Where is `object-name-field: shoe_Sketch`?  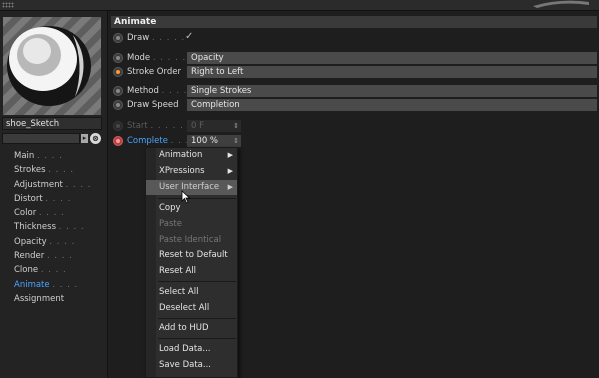 object-name-field: shoe_Sketch is located at coordinates (52, 123).